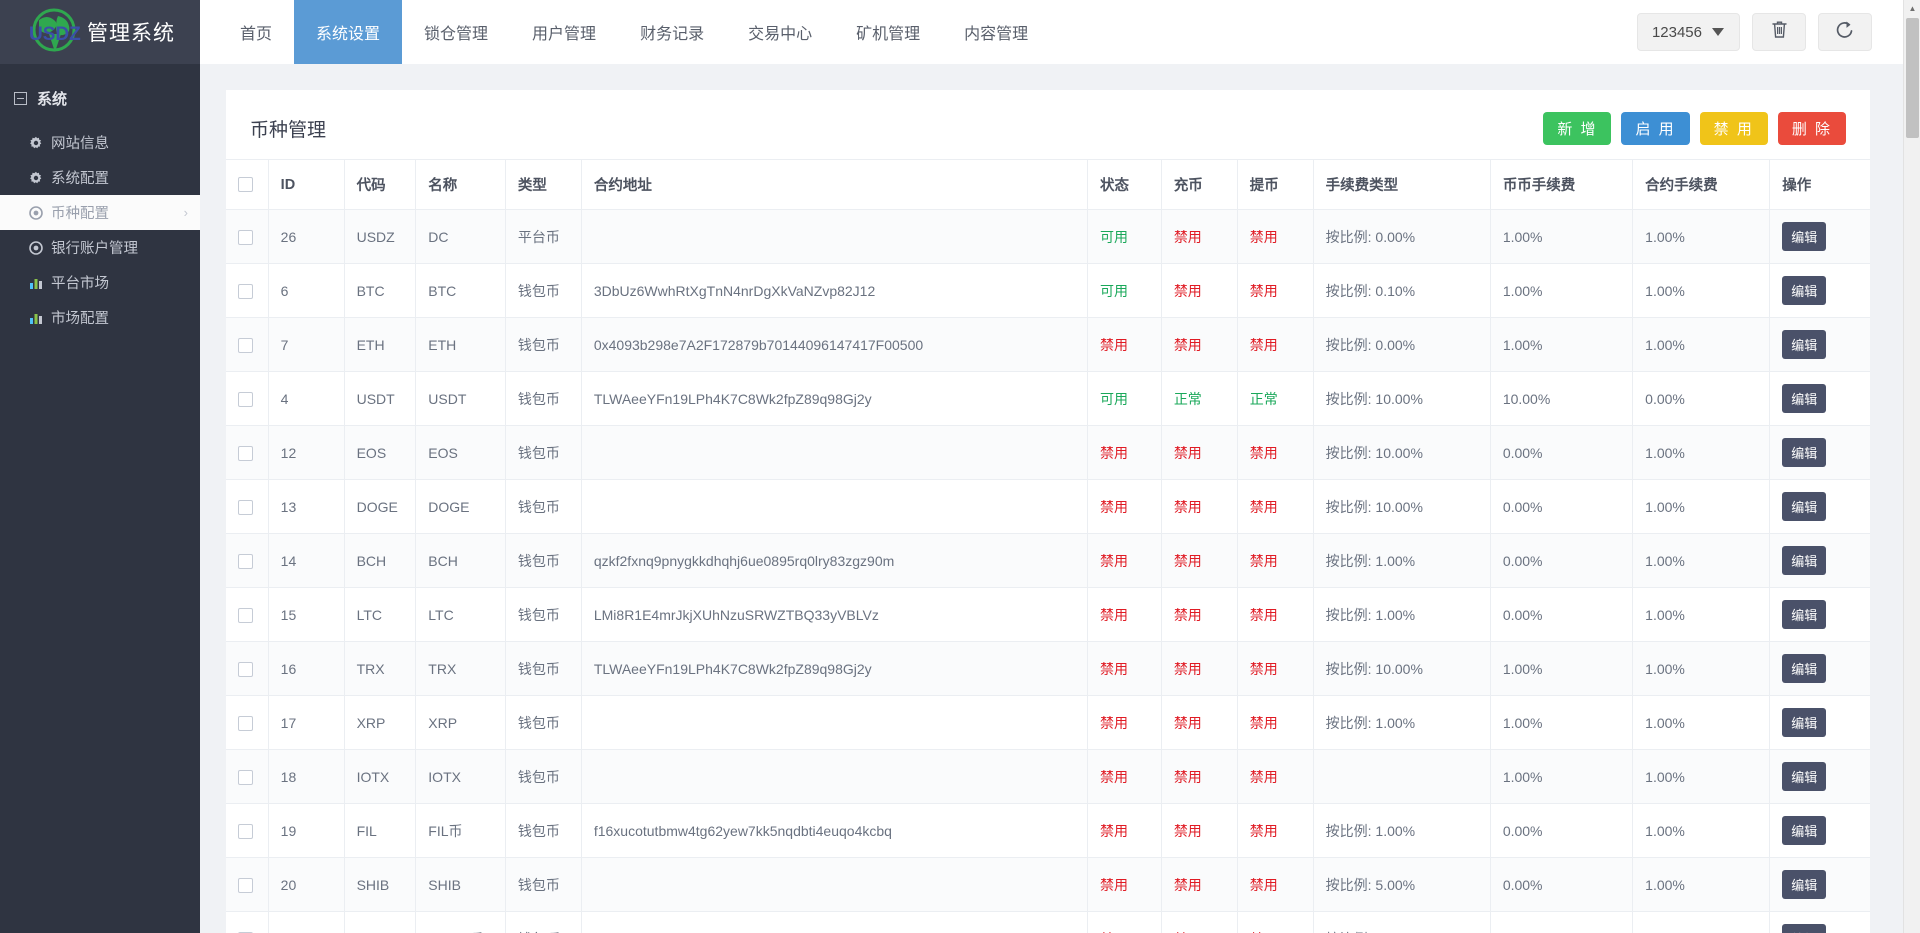 The width and height of the screenshot is (1920, 933). I want to click on cell-fee-type: 按比例: 5.00%, so click(1402, 884).